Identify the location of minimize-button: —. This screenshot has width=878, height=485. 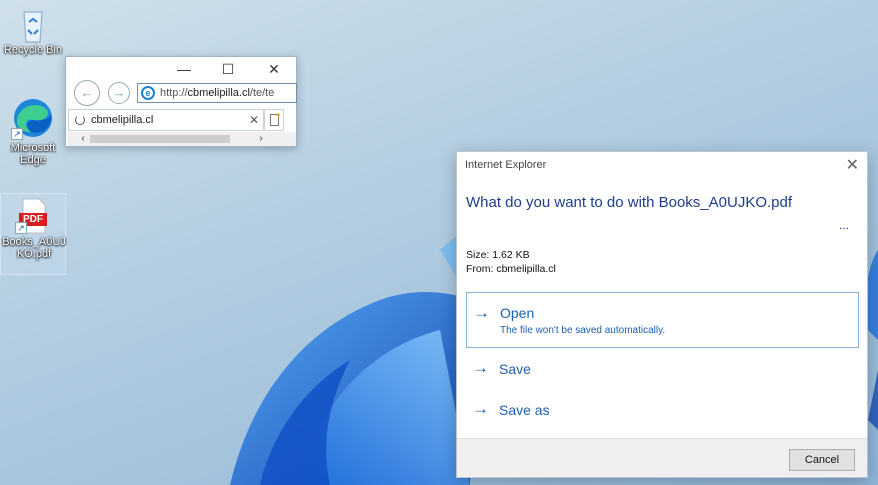
(184, 69).